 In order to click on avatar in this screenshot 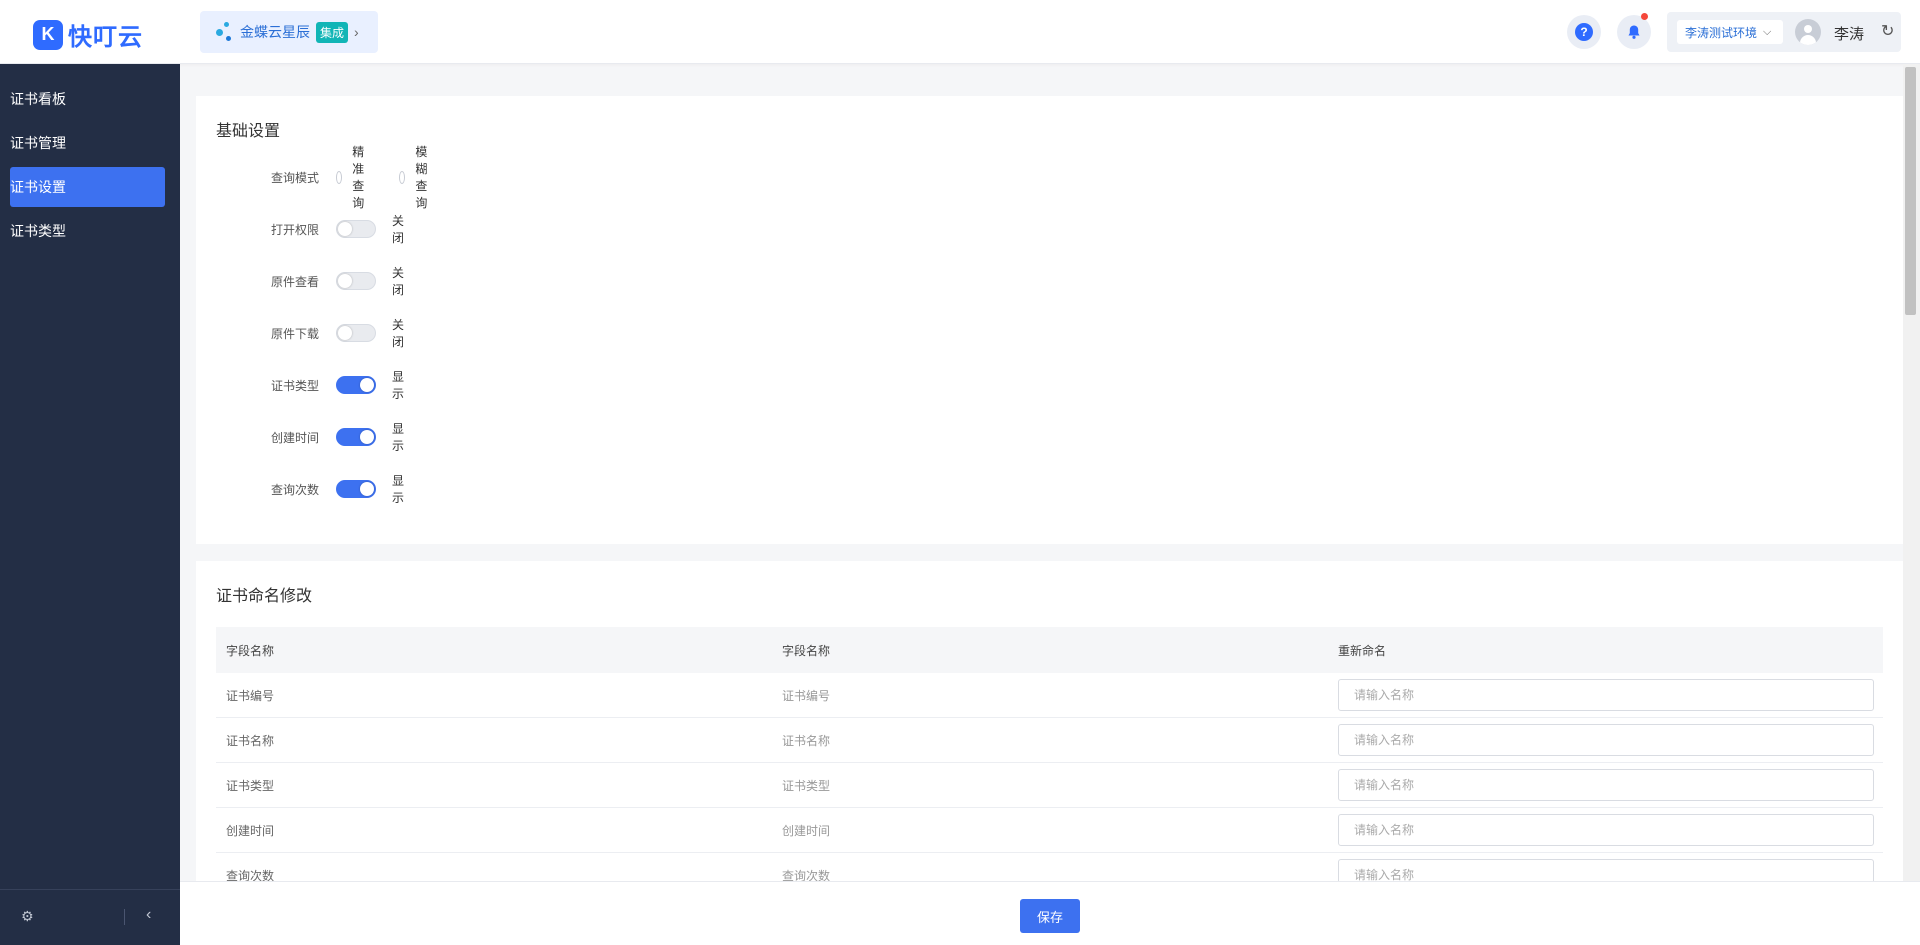, I will do `click(1808, 32)`.